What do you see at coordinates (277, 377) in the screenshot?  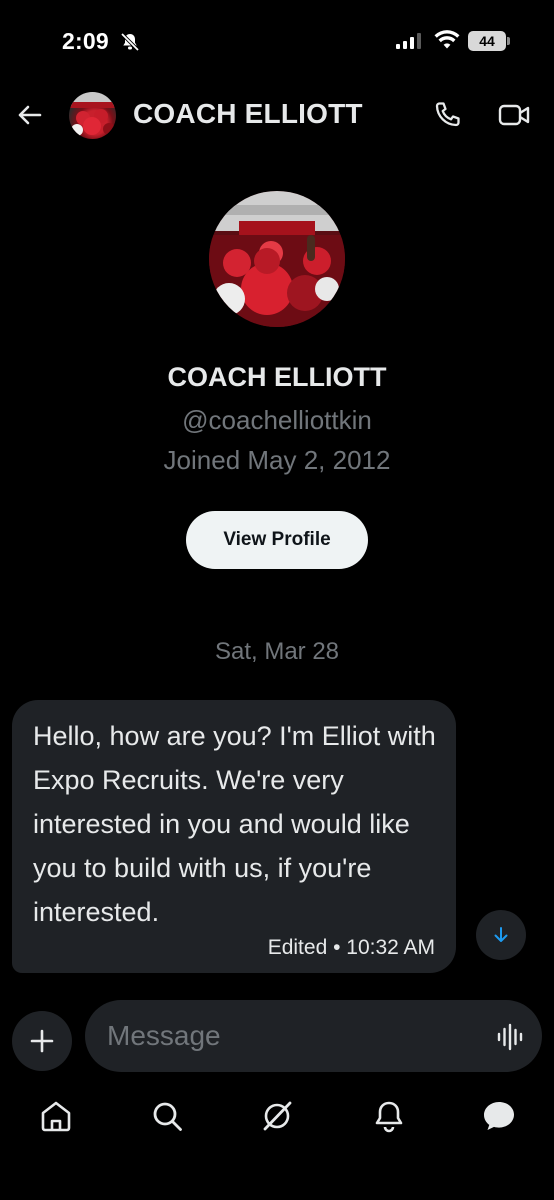 I see `profile-name: COACH ELLIOTT` at bounding box center [277, 377].